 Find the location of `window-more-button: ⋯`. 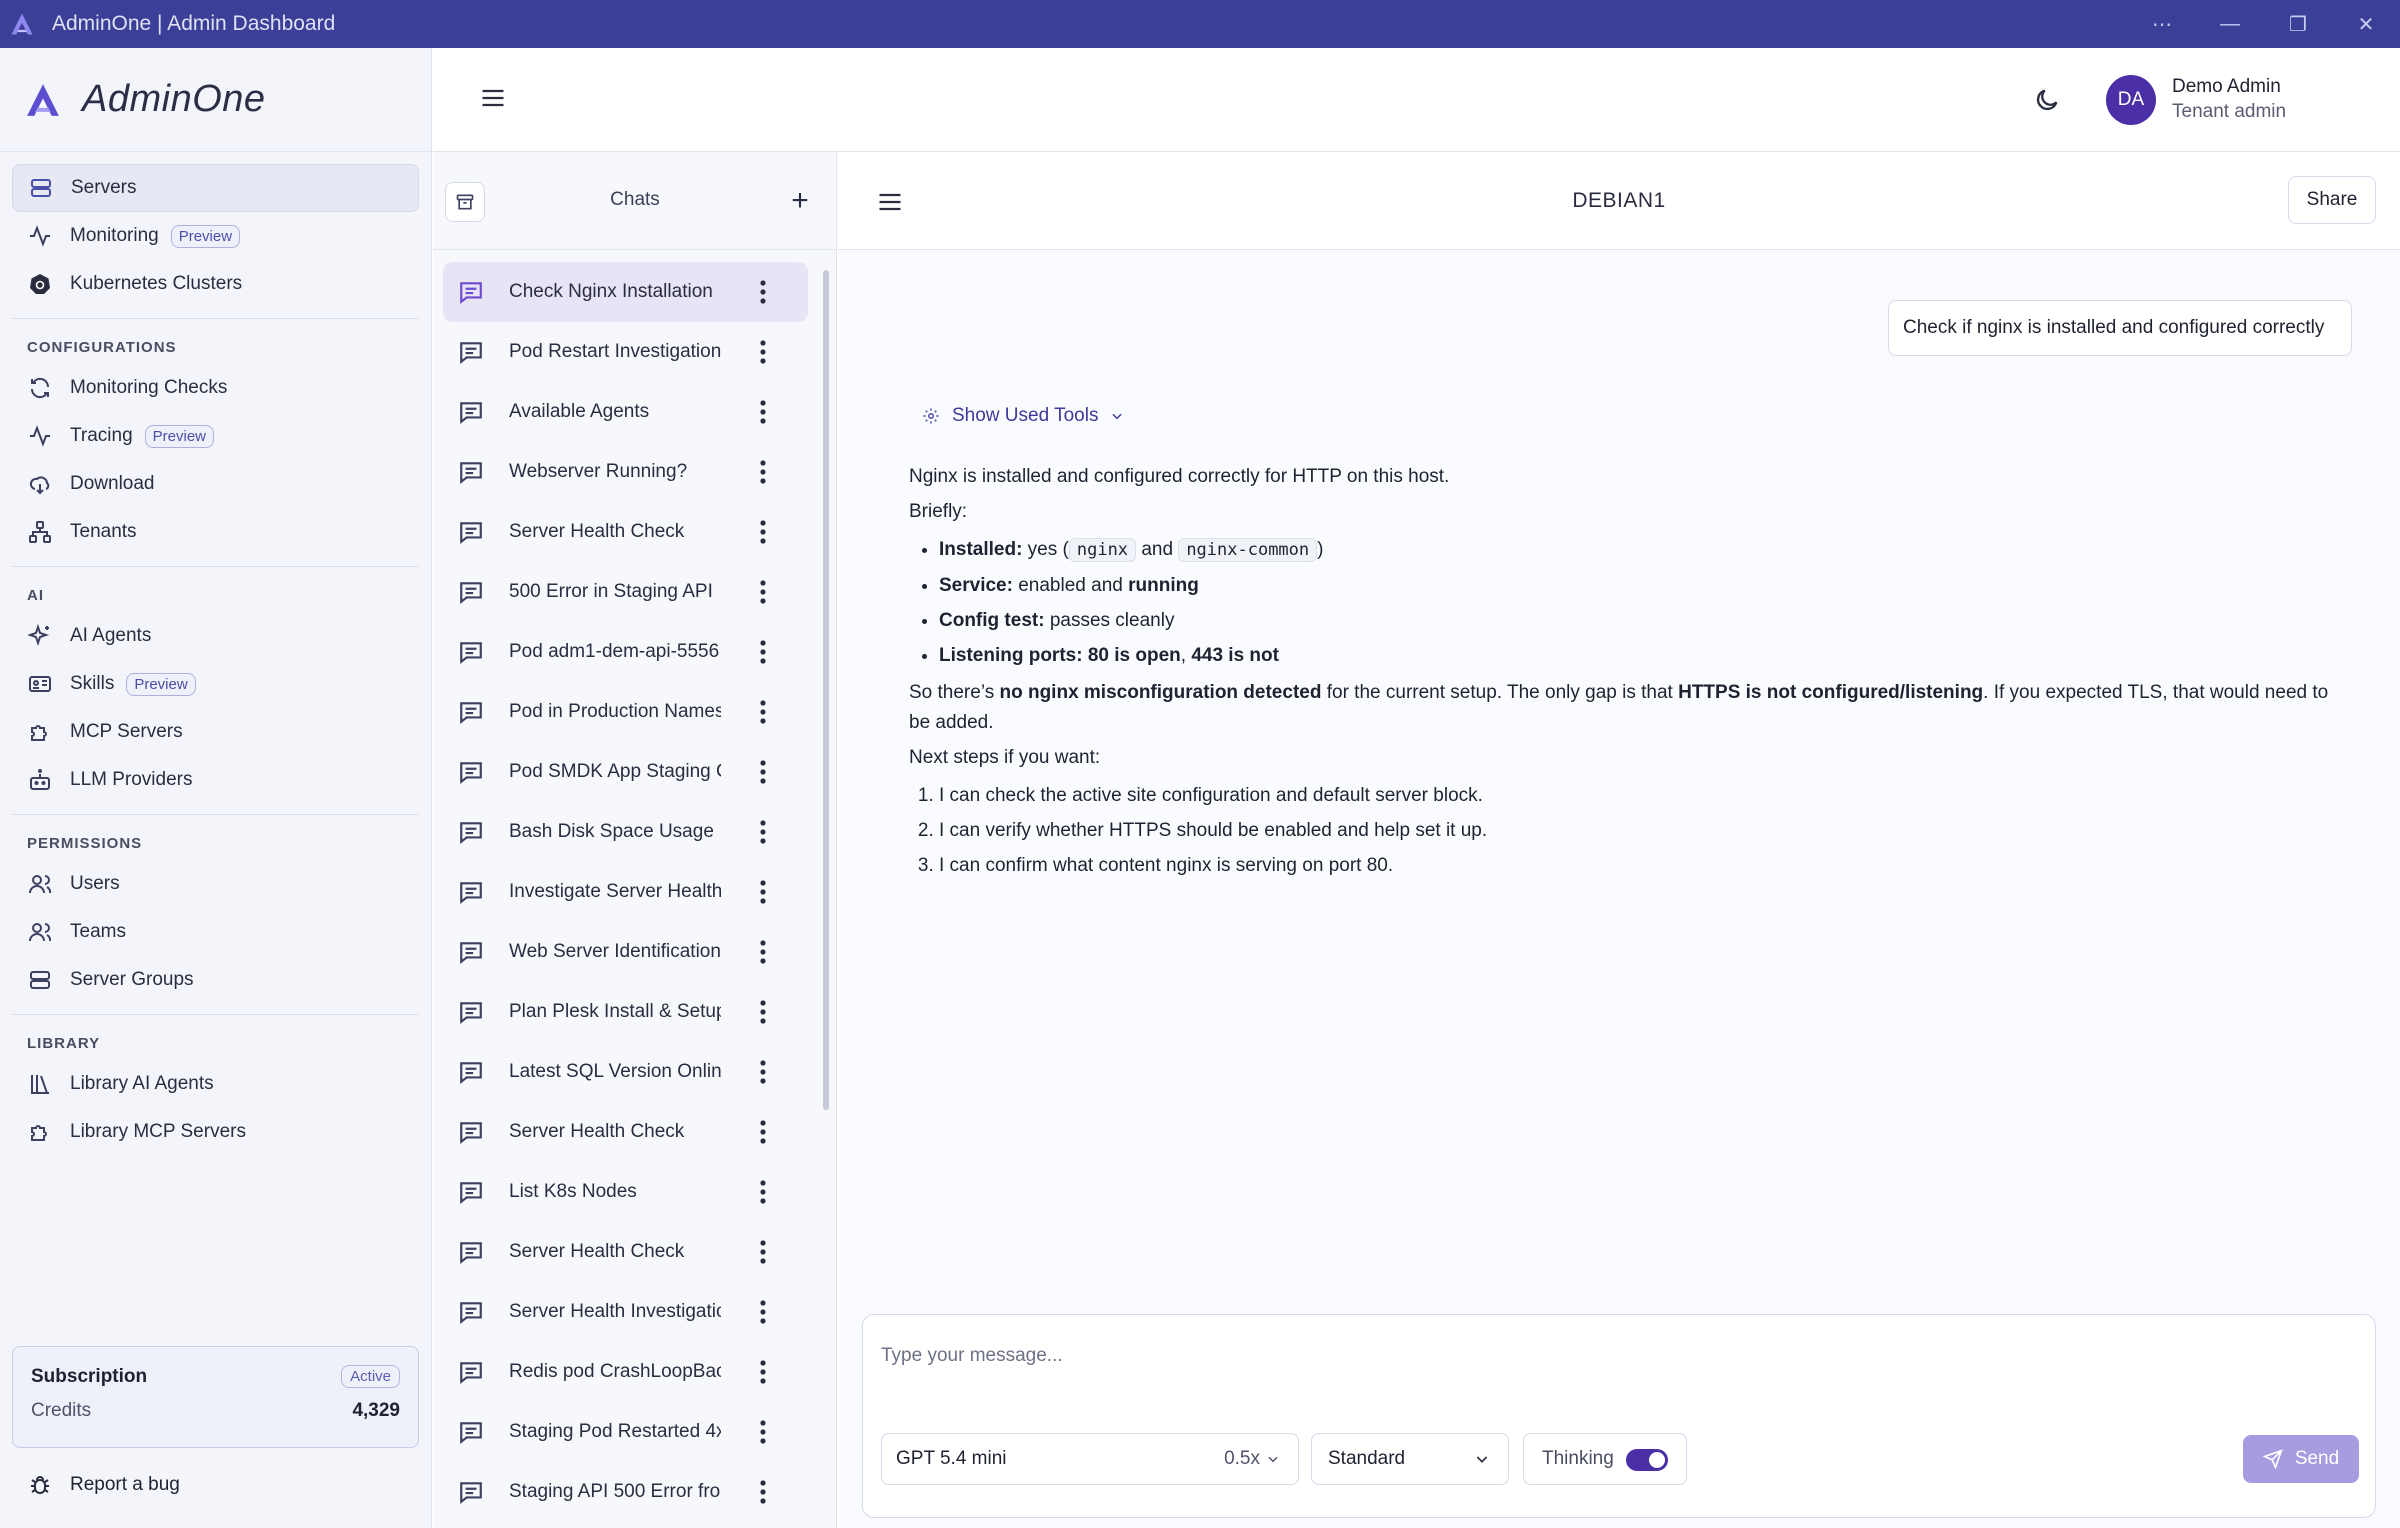

window-more-button: ⋯ is located at coordinates (2162, 24).